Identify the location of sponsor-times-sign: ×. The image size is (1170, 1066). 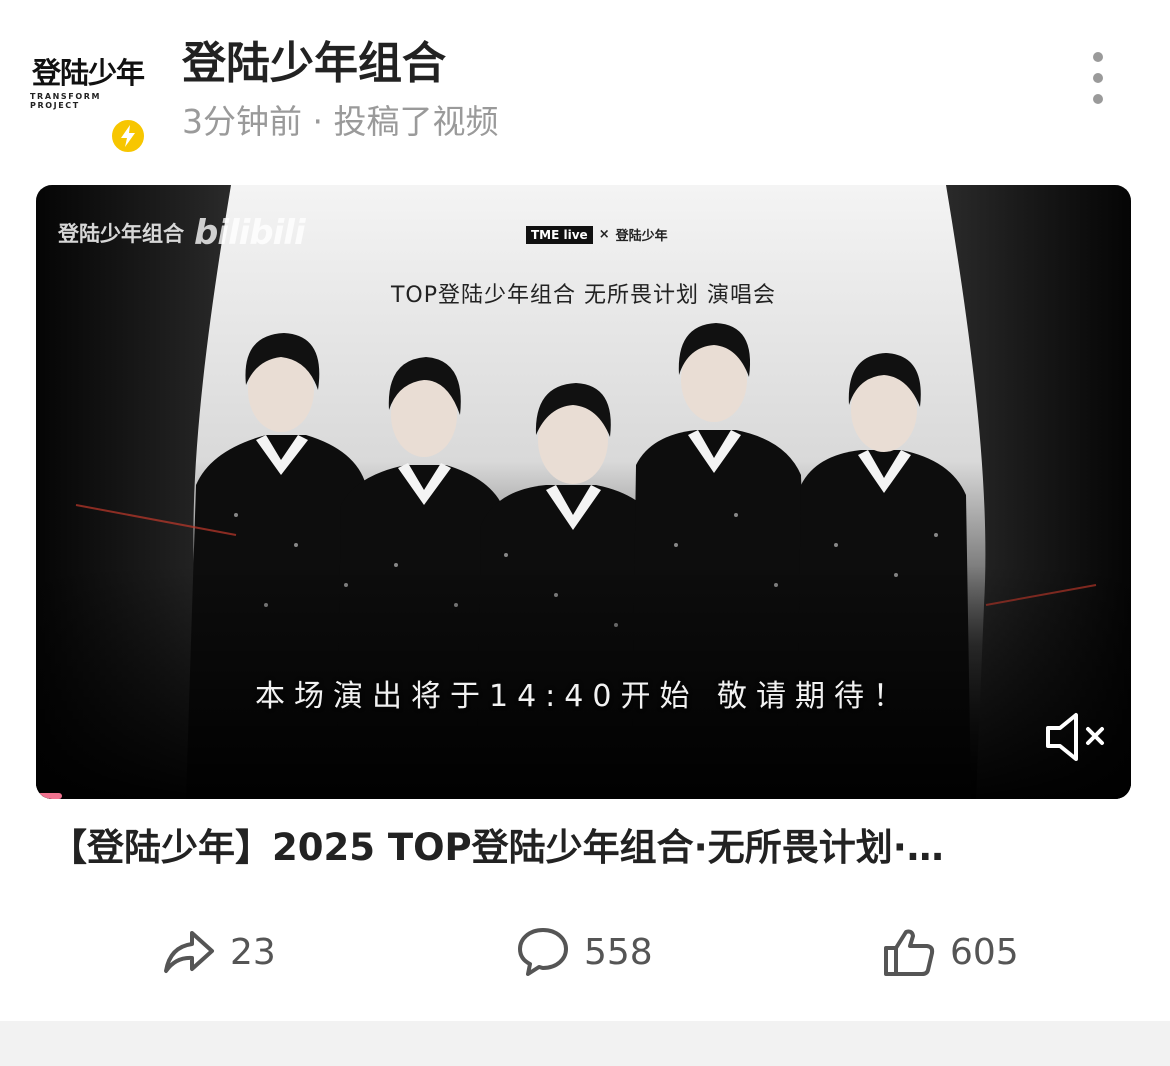
(604, 234).